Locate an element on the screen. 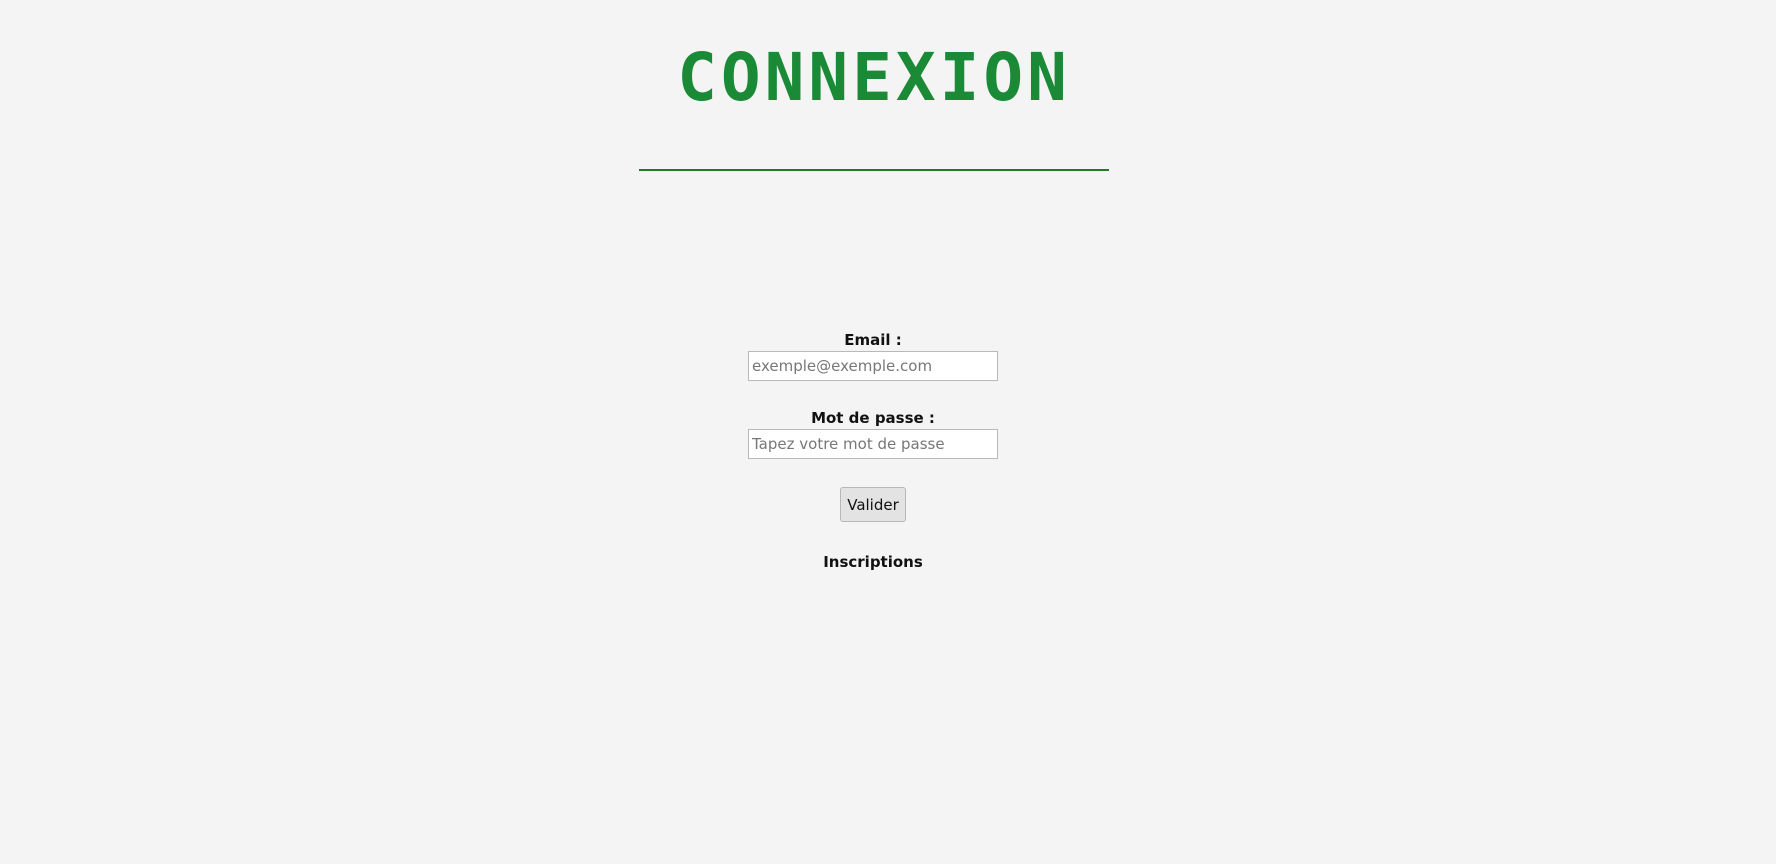  email-label: Email : is located at coordinates (873, 340).